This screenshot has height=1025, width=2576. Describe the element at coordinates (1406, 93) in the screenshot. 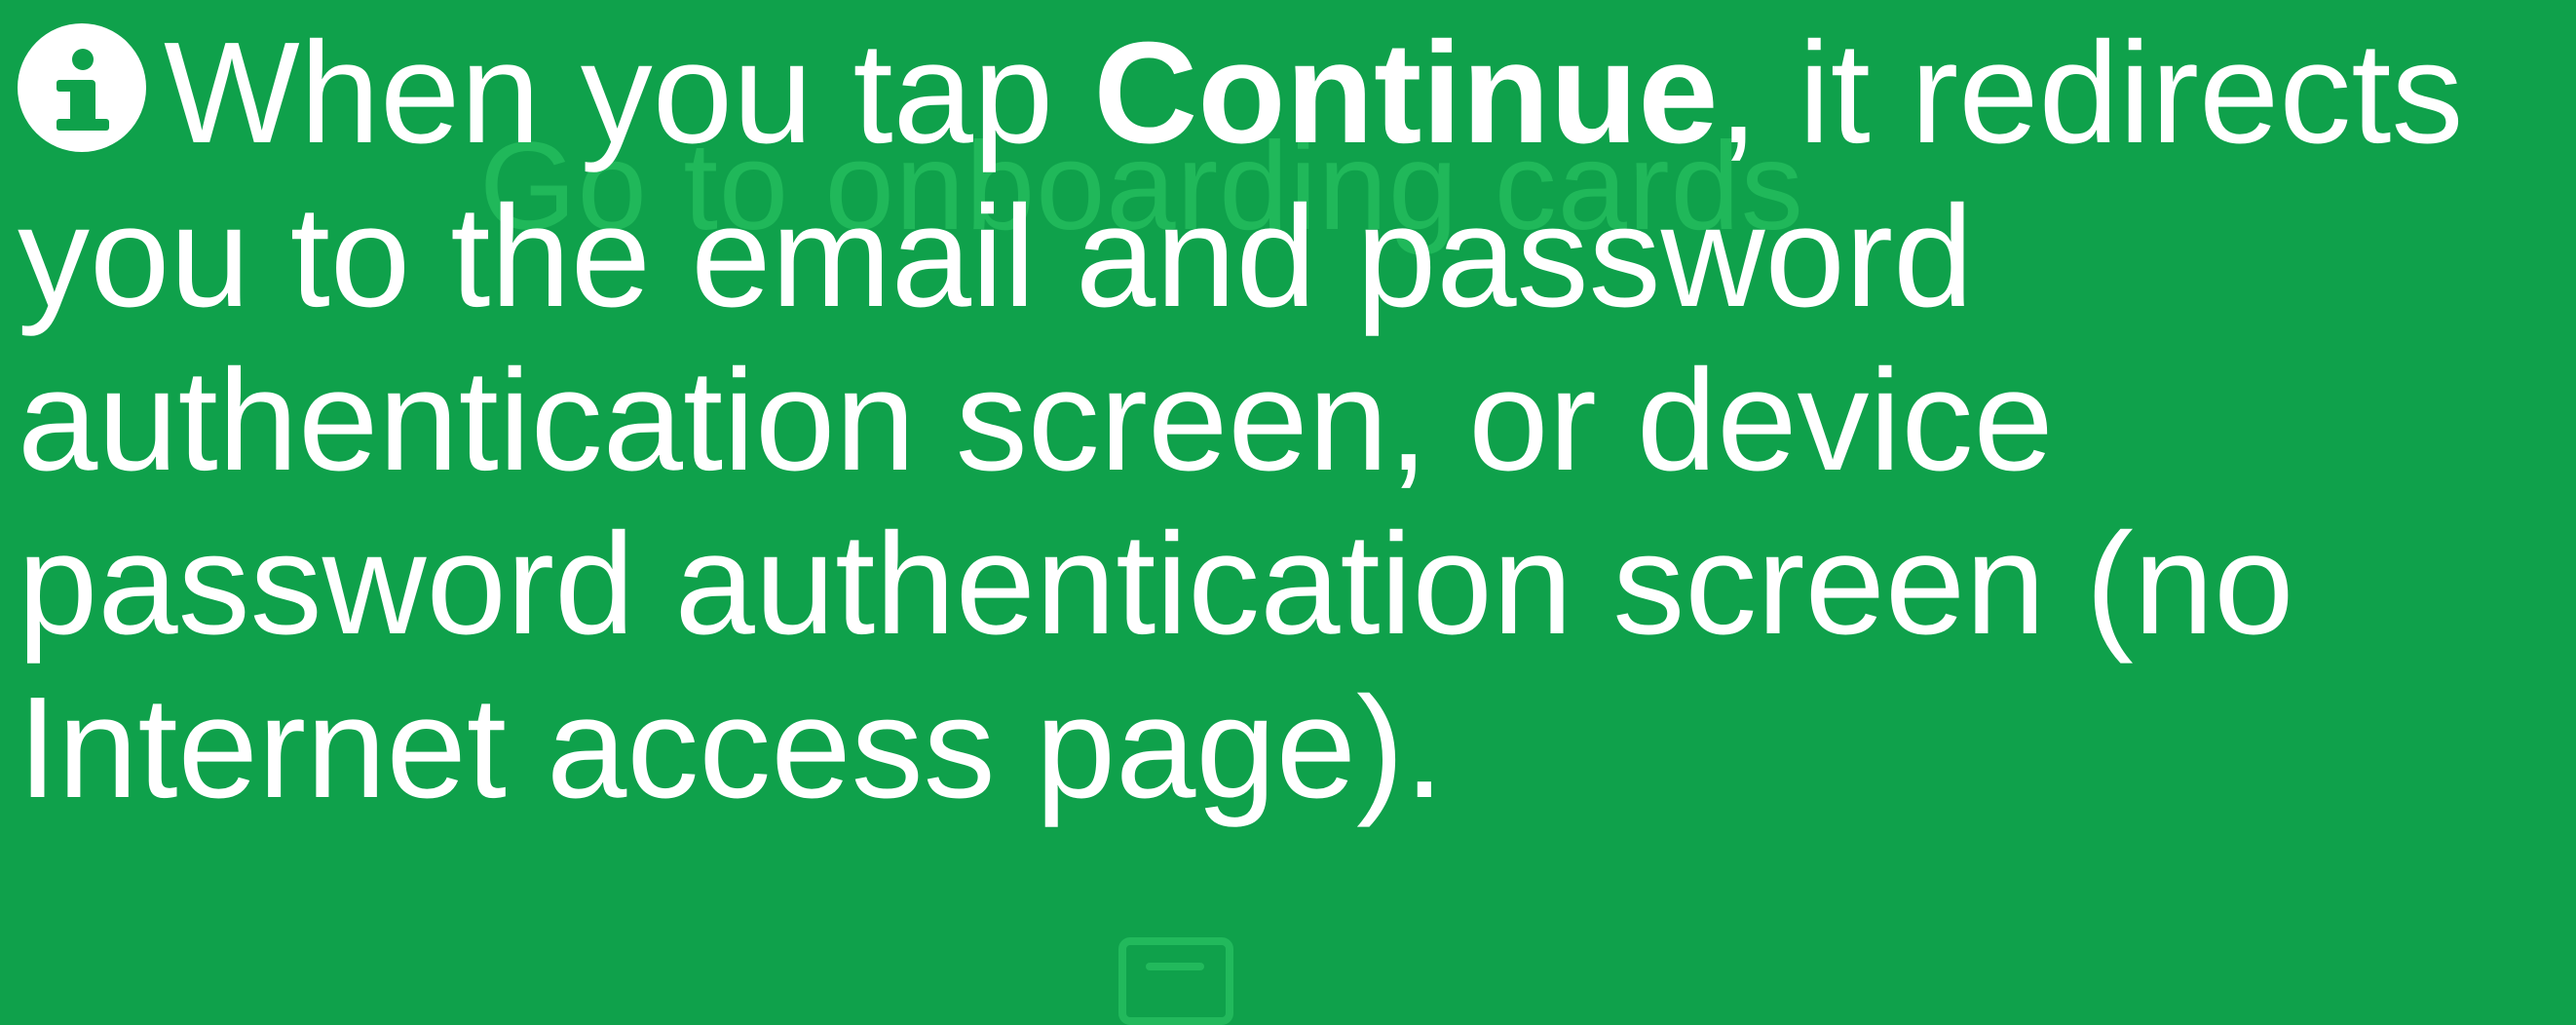

I see `continue-label: Continue` at that location.